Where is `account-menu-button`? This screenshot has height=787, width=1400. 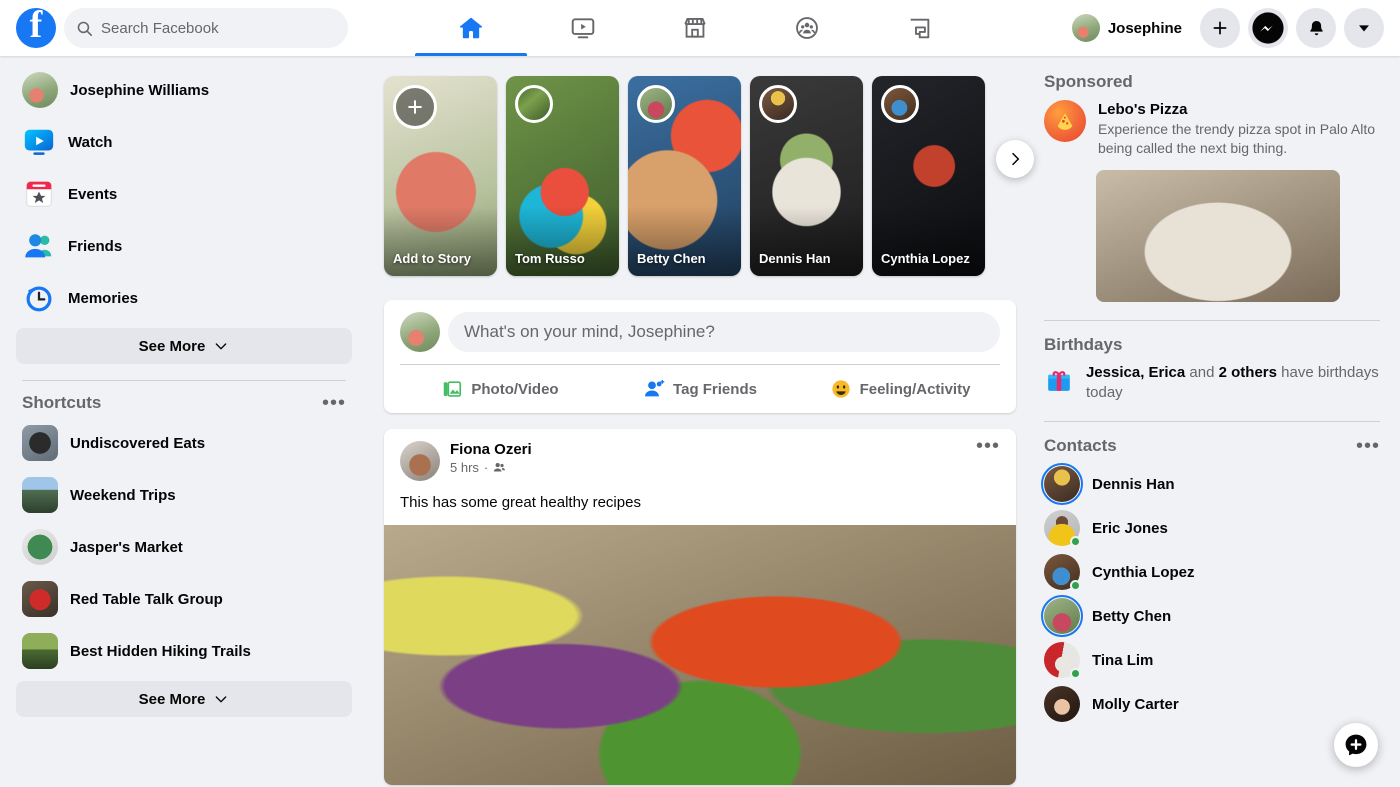 account-menu-button is located at coordinates (1364, 28).